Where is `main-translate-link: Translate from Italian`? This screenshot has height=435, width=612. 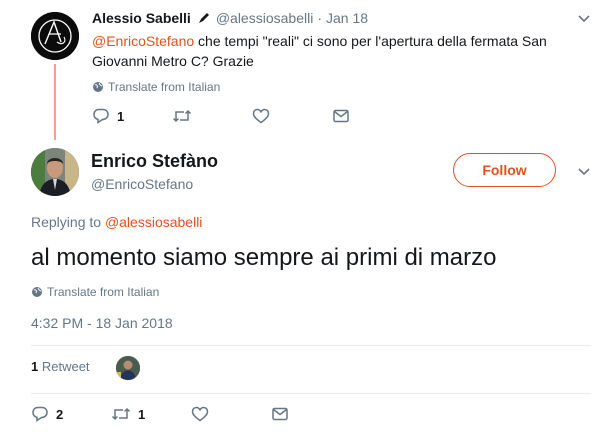
main-translate-link: Translate from Italian is located at coordinates (95, 292).